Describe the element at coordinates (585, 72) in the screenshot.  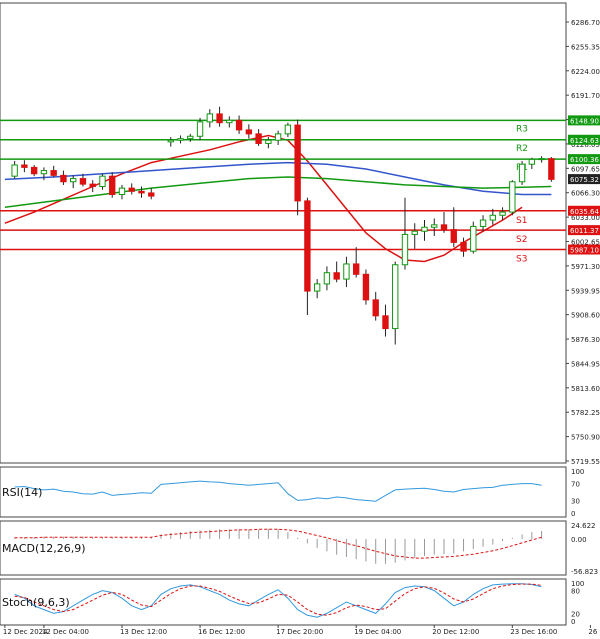
I see `price-tick-label: 6224.00` at that location.